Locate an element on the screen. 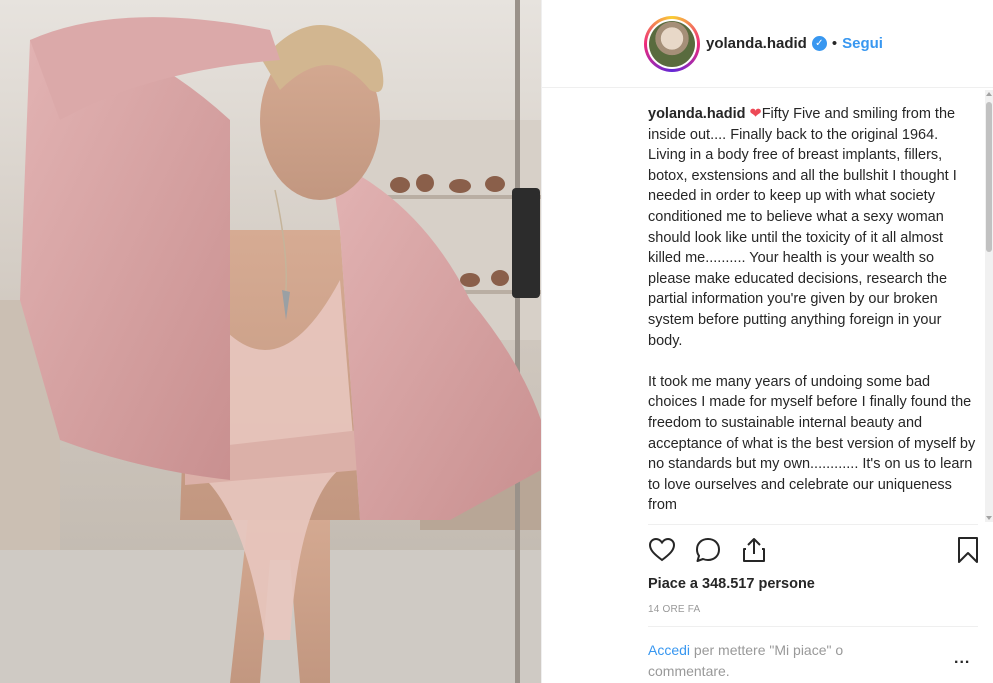  caption-username-link: yolanda.hadid is located at coordinates (697, 114).